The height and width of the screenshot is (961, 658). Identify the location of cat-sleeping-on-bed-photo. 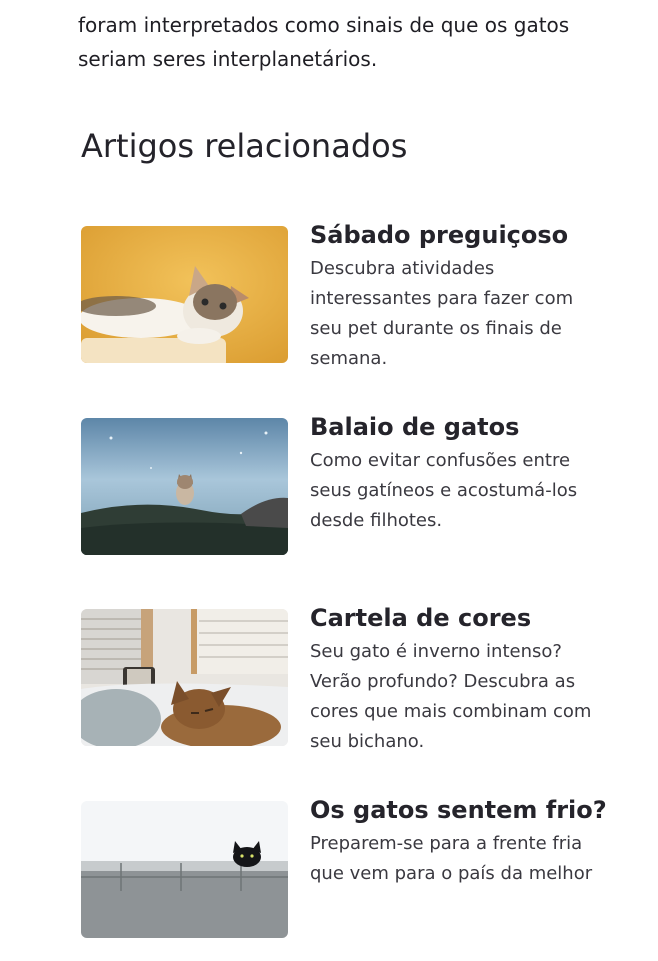
(184, 677).